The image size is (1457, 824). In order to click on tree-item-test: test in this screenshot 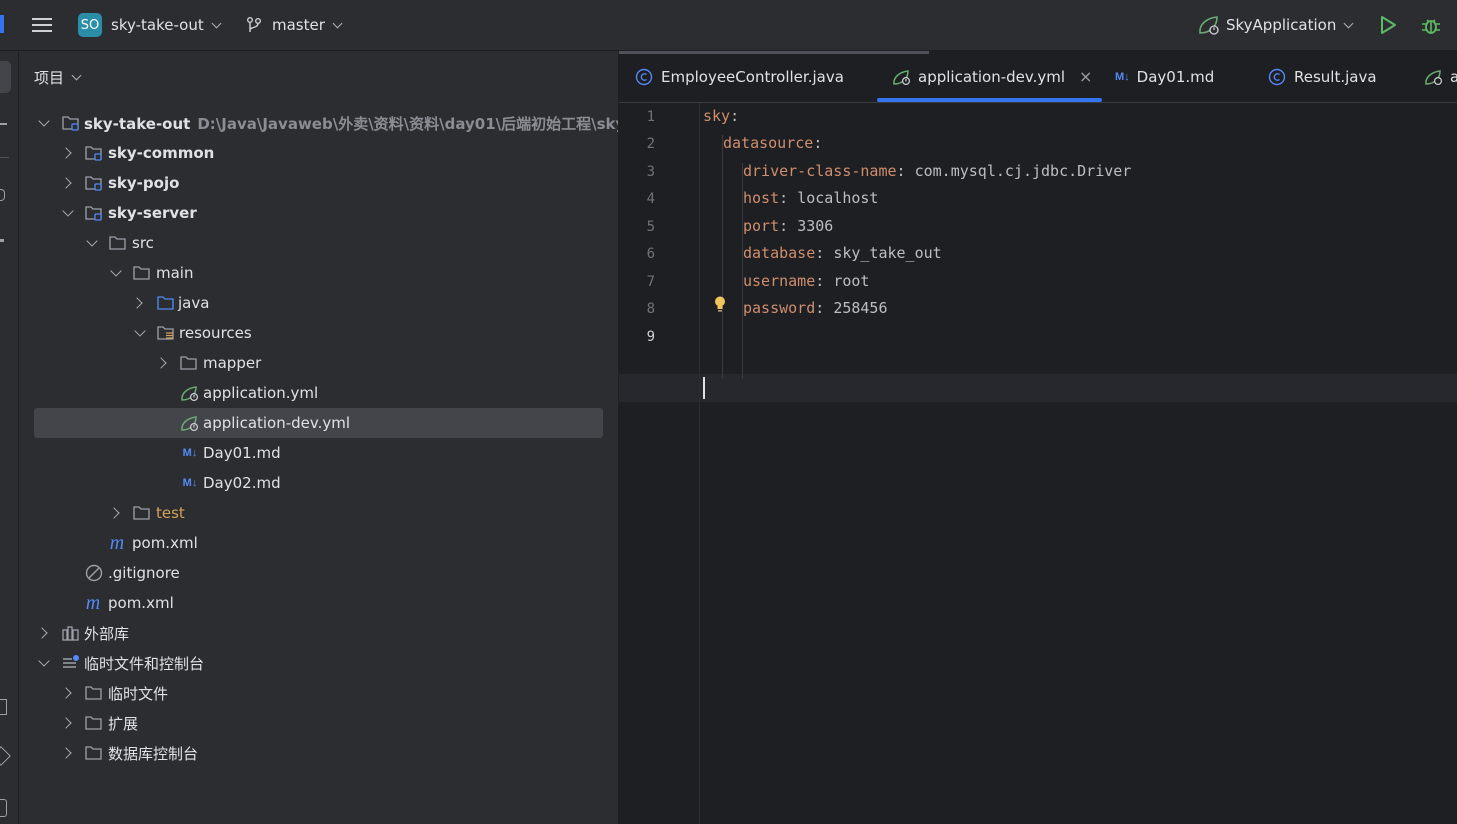, I will do `click(318, 513)`.